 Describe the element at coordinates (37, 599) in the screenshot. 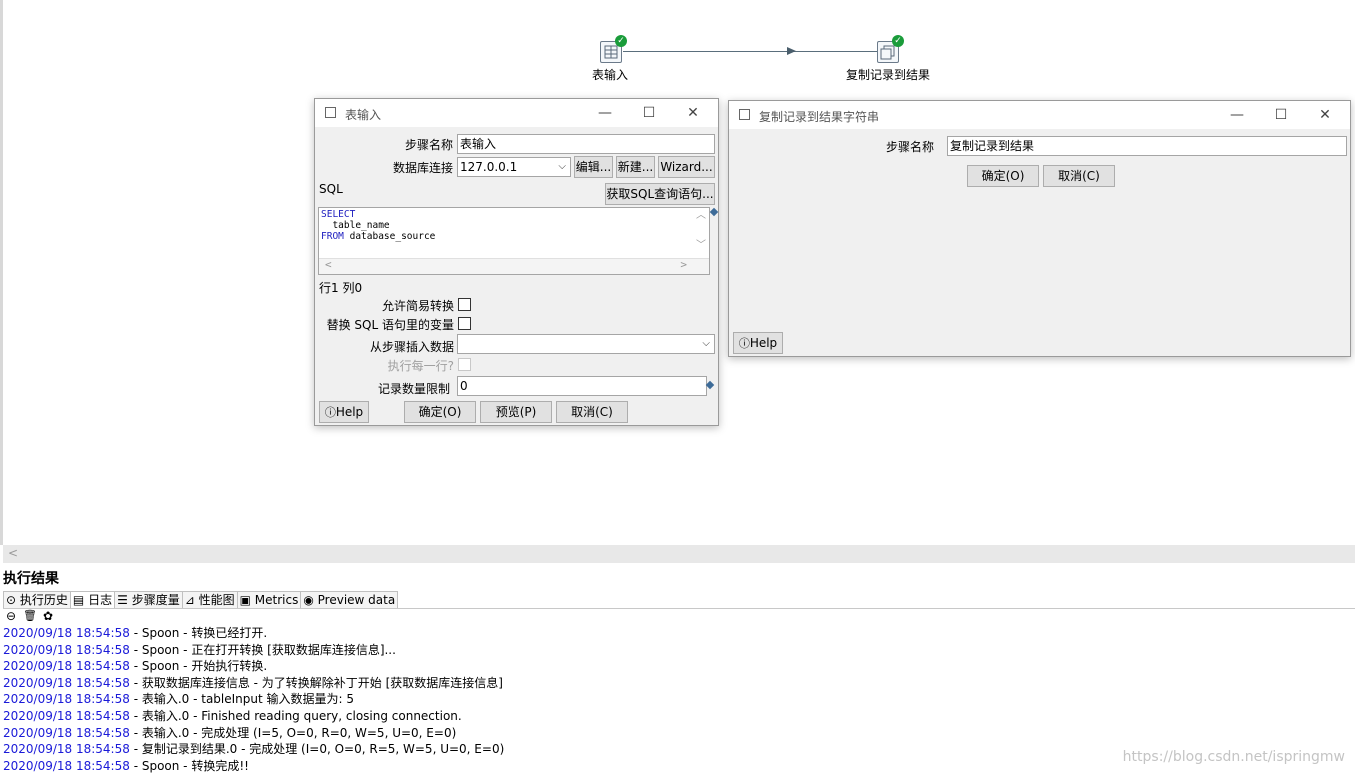

I see `tab-execution-history: ⊙ 执行历史` at that location.